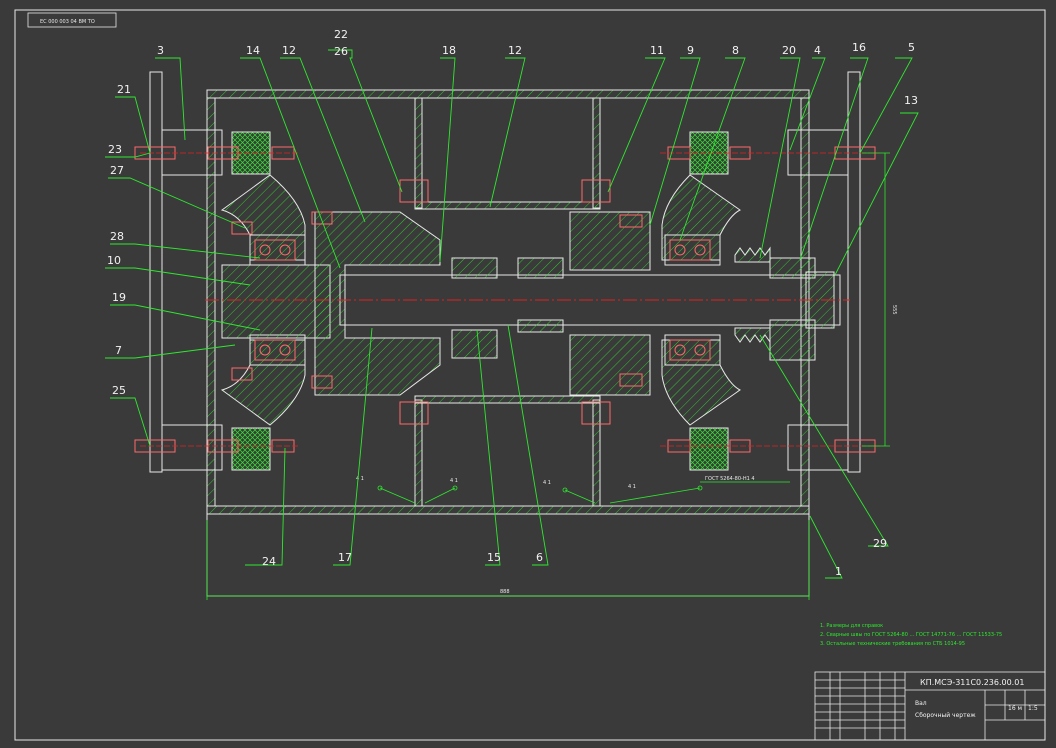 The image size is (1056, 748). What do you see at coordinates (115, 149) in the screenshot?
I see `label-part-23: 23` at bounding box center [115, 149].